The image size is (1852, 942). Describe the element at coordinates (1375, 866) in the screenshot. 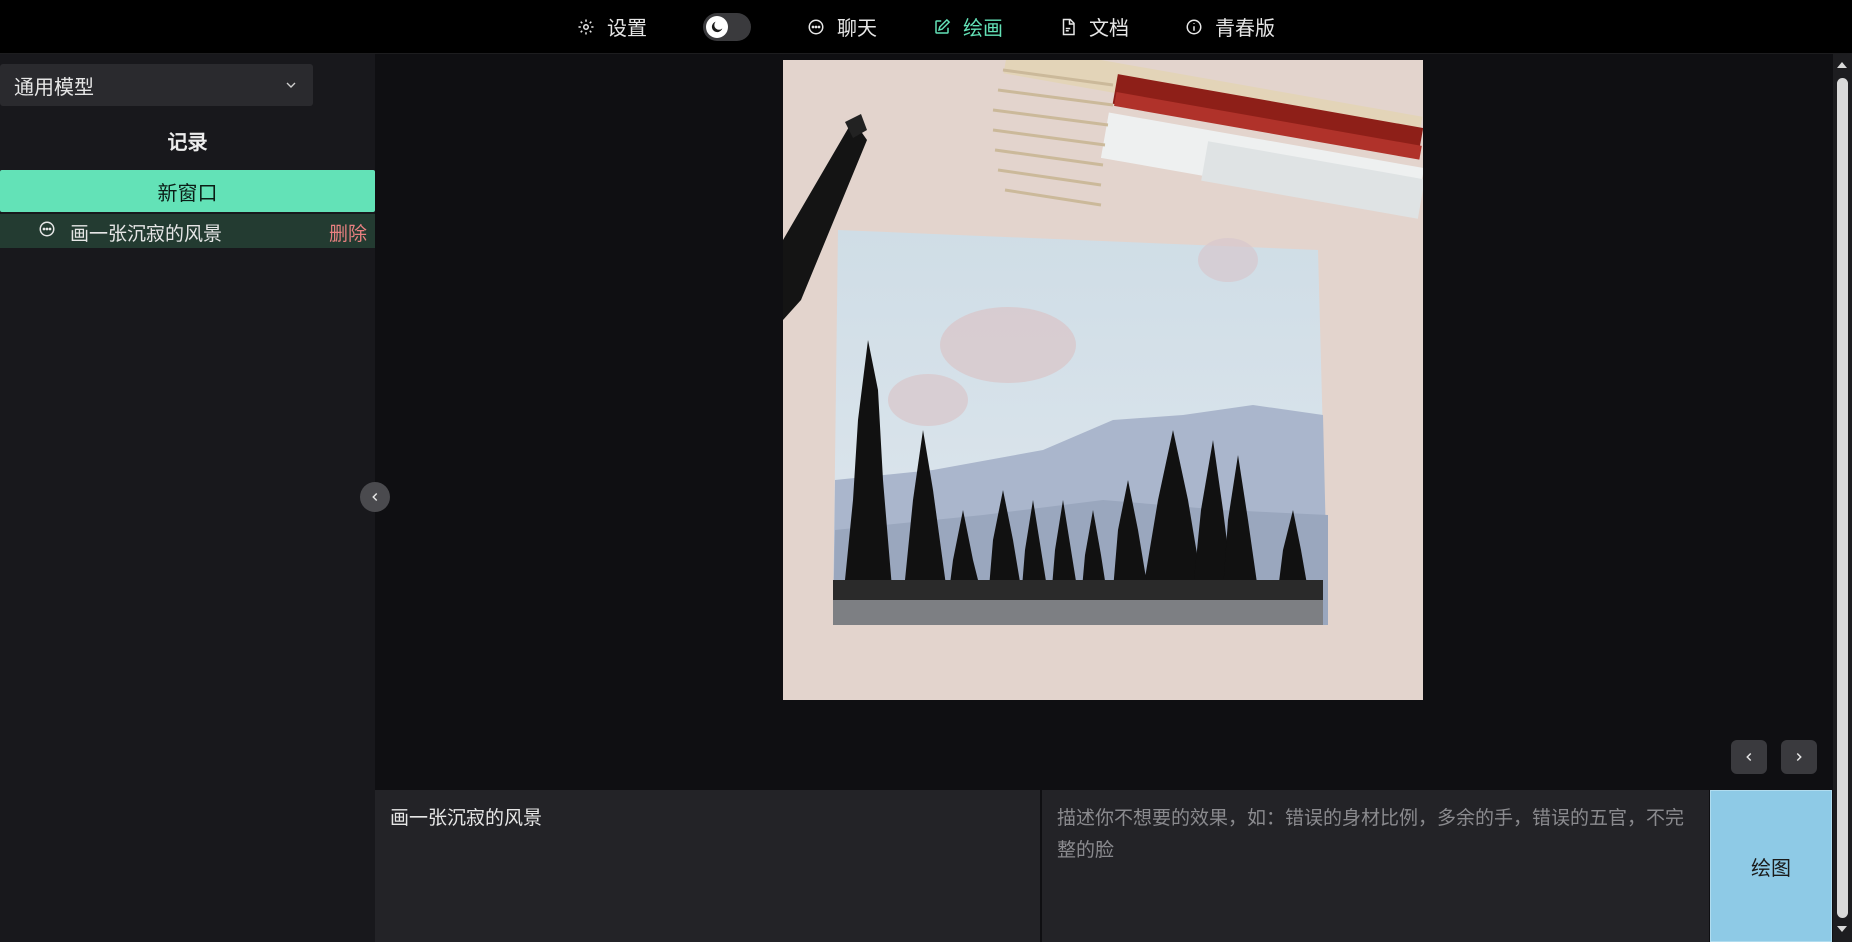

I see `negative-prompt-input: 描述你不想要的效果，如：错误的身材比例，多余的手，错误的五官，不完整的脸` at that location.